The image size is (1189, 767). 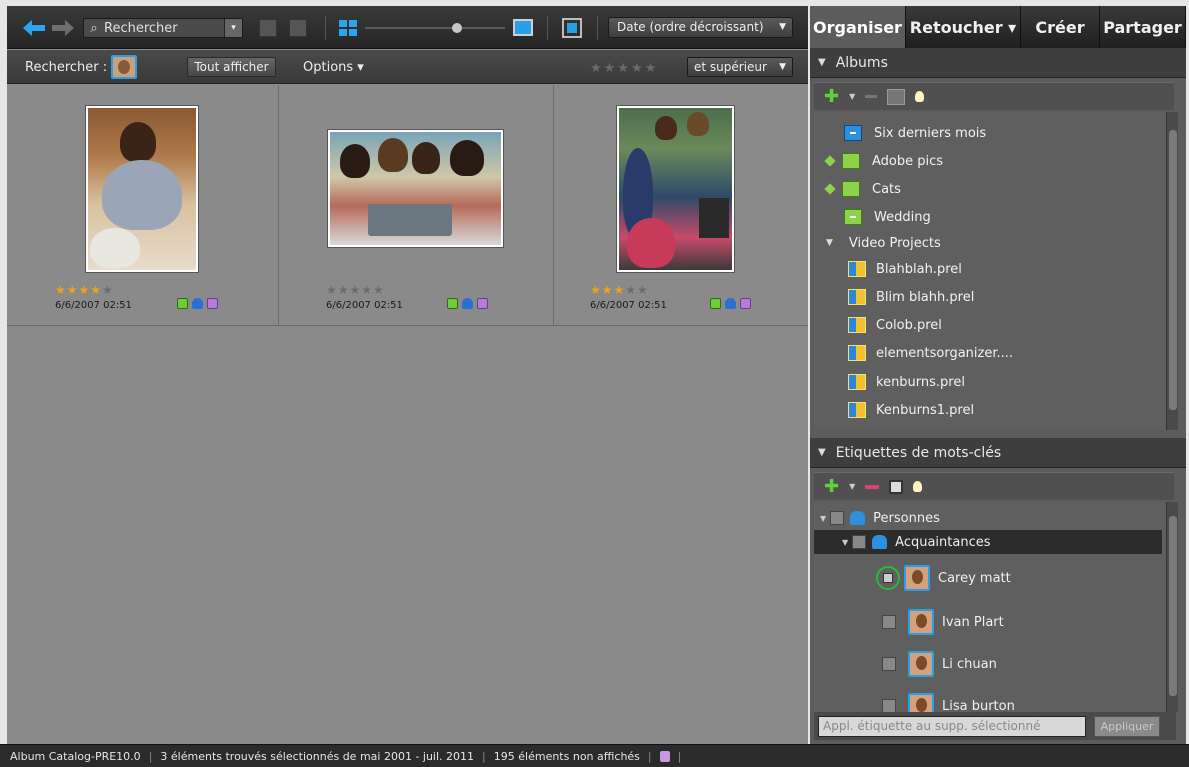 What do you see at coordinates (943, 542) in the screenshot?
I see `keyword-label: Acquaintances` at bounding box center [943, 542].